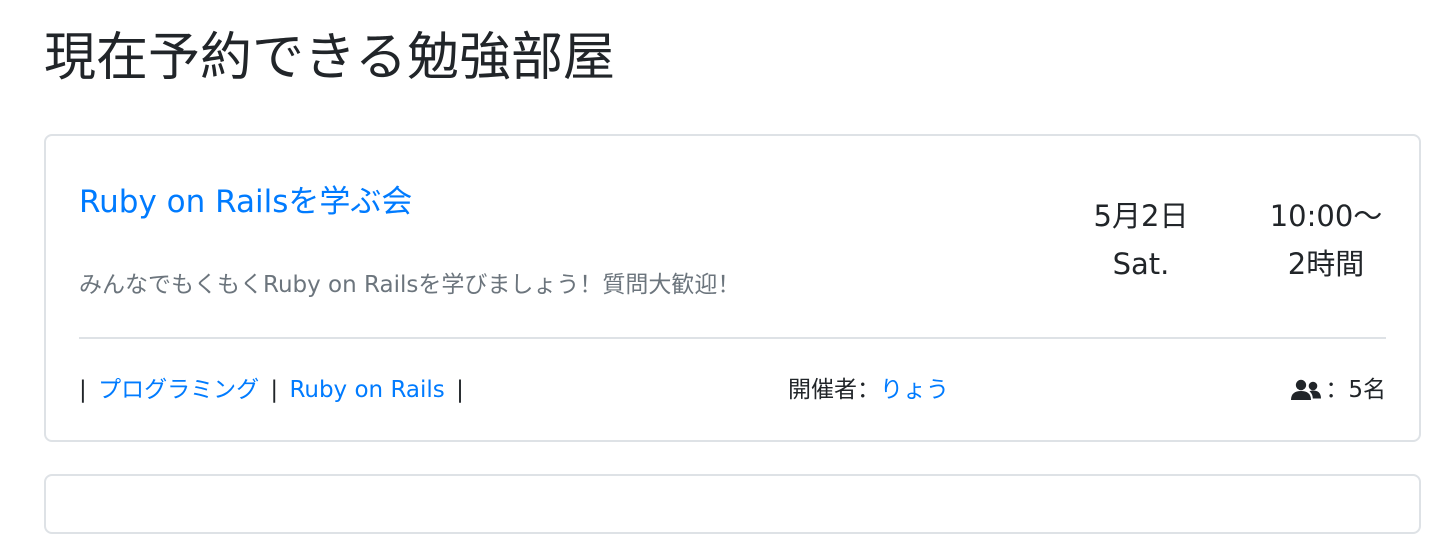 Image resolution: width=1446 pixels, height=534 pixels. I want to click on card-divider, so click(732, 338).